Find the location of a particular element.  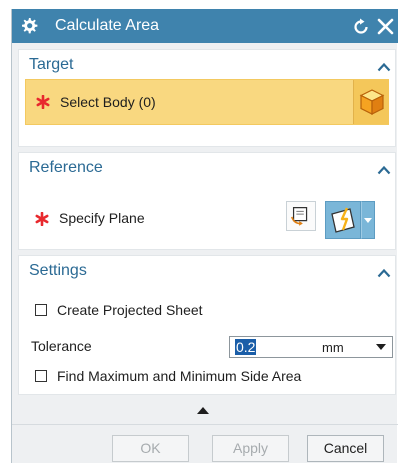

reset-icon is located at coordinates (361, 27).